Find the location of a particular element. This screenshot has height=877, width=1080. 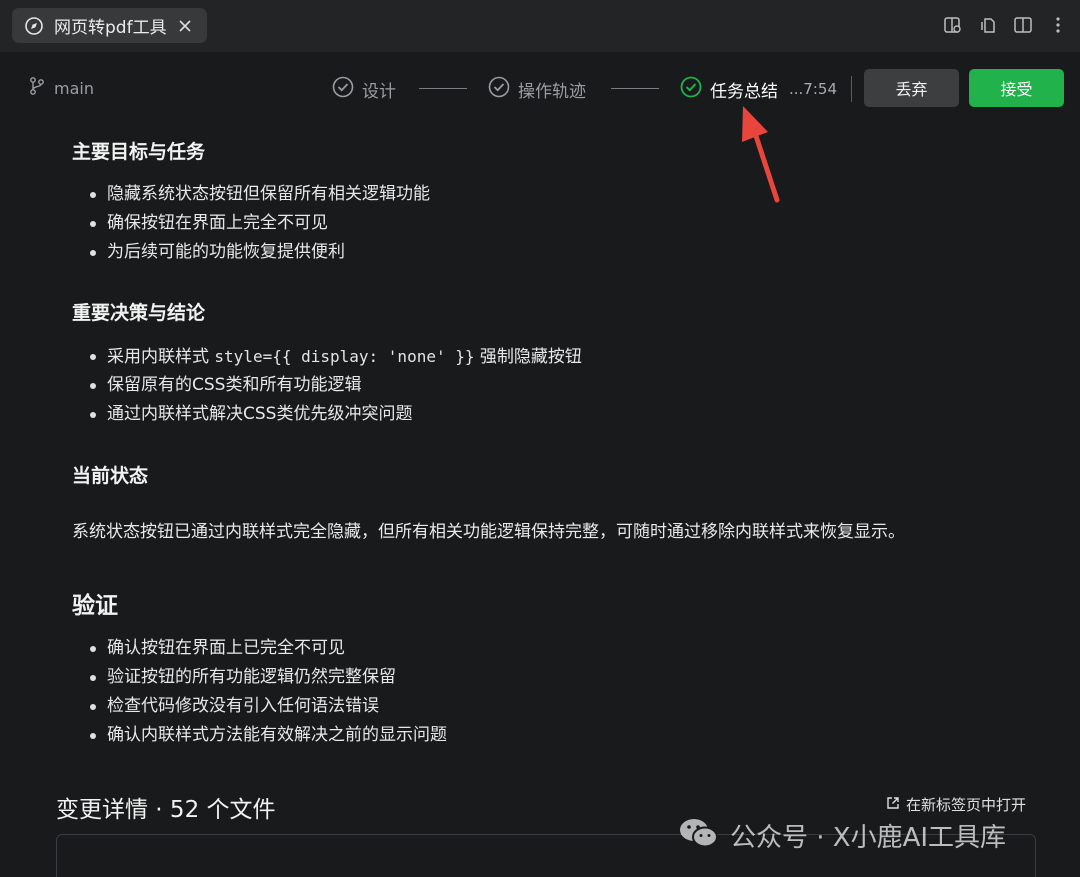

list-item: 通过内联样式解决CSS类优先级冲突问题 is located at coordinates (336, 414).